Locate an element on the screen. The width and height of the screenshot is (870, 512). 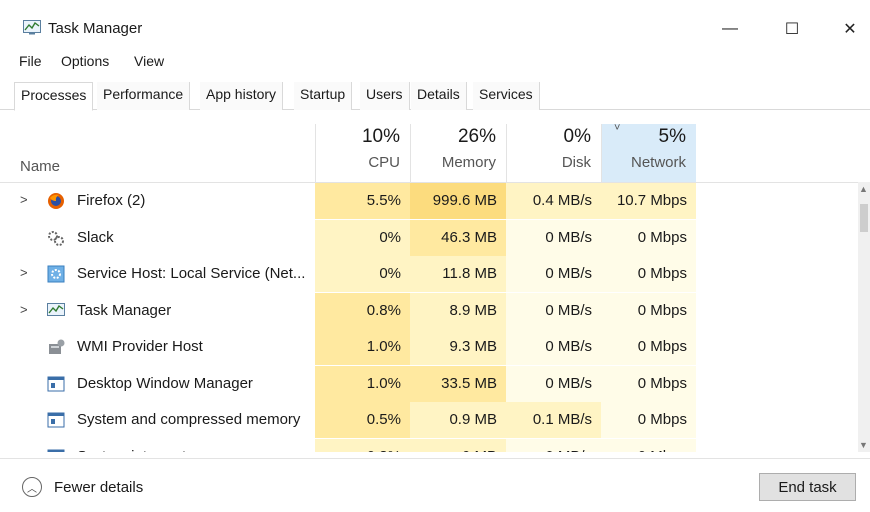
slack-gear-icon is located at coordinates (56, 238).